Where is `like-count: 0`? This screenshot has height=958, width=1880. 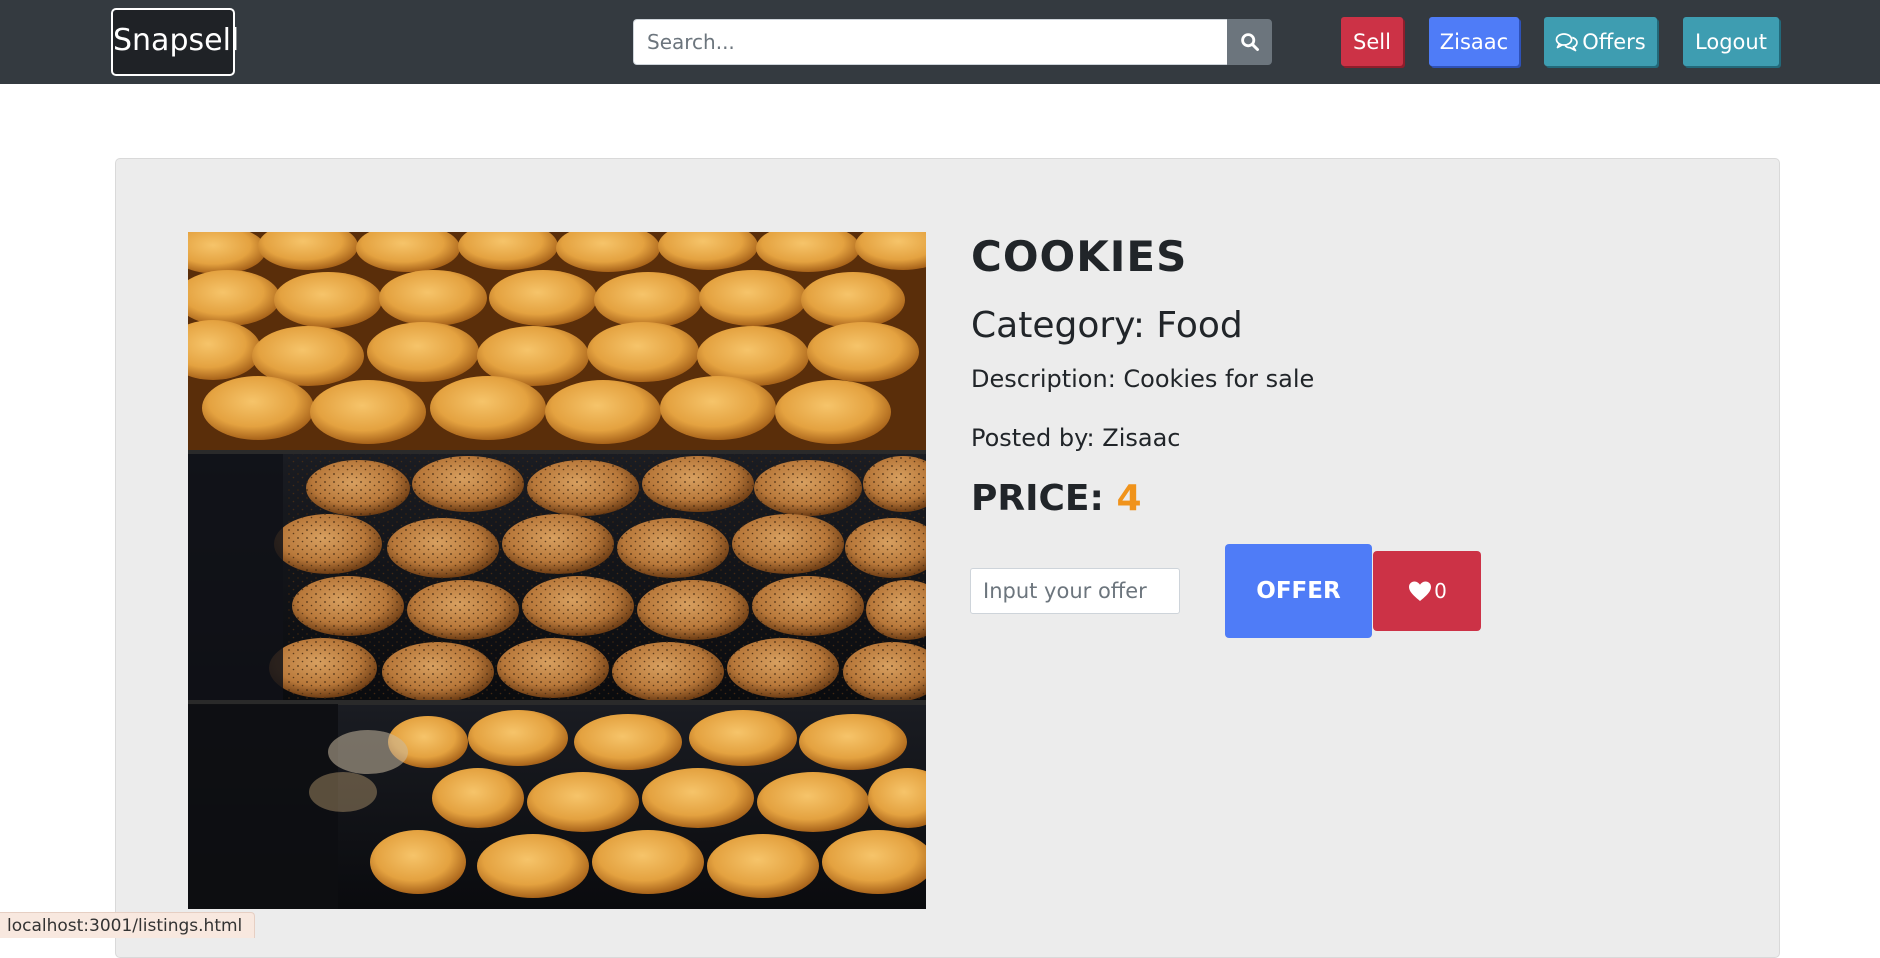
like-count: 0 is located at coordinates (1440, 591).